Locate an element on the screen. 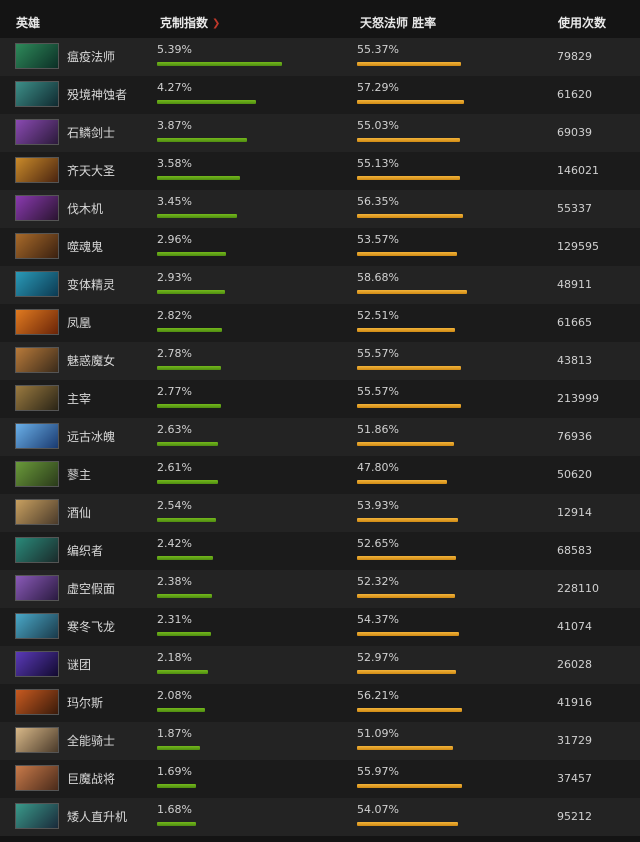 The image size is (640, 842). table-row: 石鳞剑士 3.87% 55.03% 69039 is located at coordinates (320, 133).